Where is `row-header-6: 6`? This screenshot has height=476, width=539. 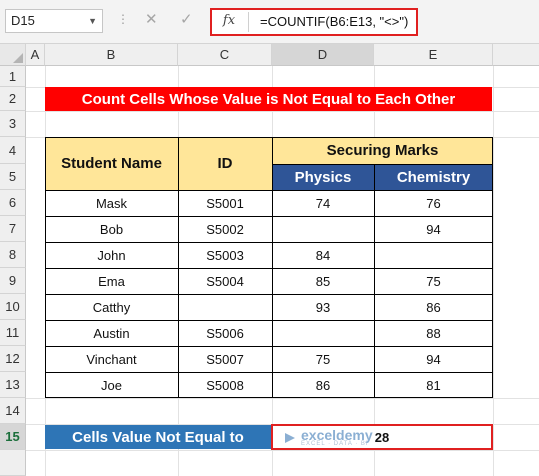
row-header-6: 6 is located at coordinates (13, 203).